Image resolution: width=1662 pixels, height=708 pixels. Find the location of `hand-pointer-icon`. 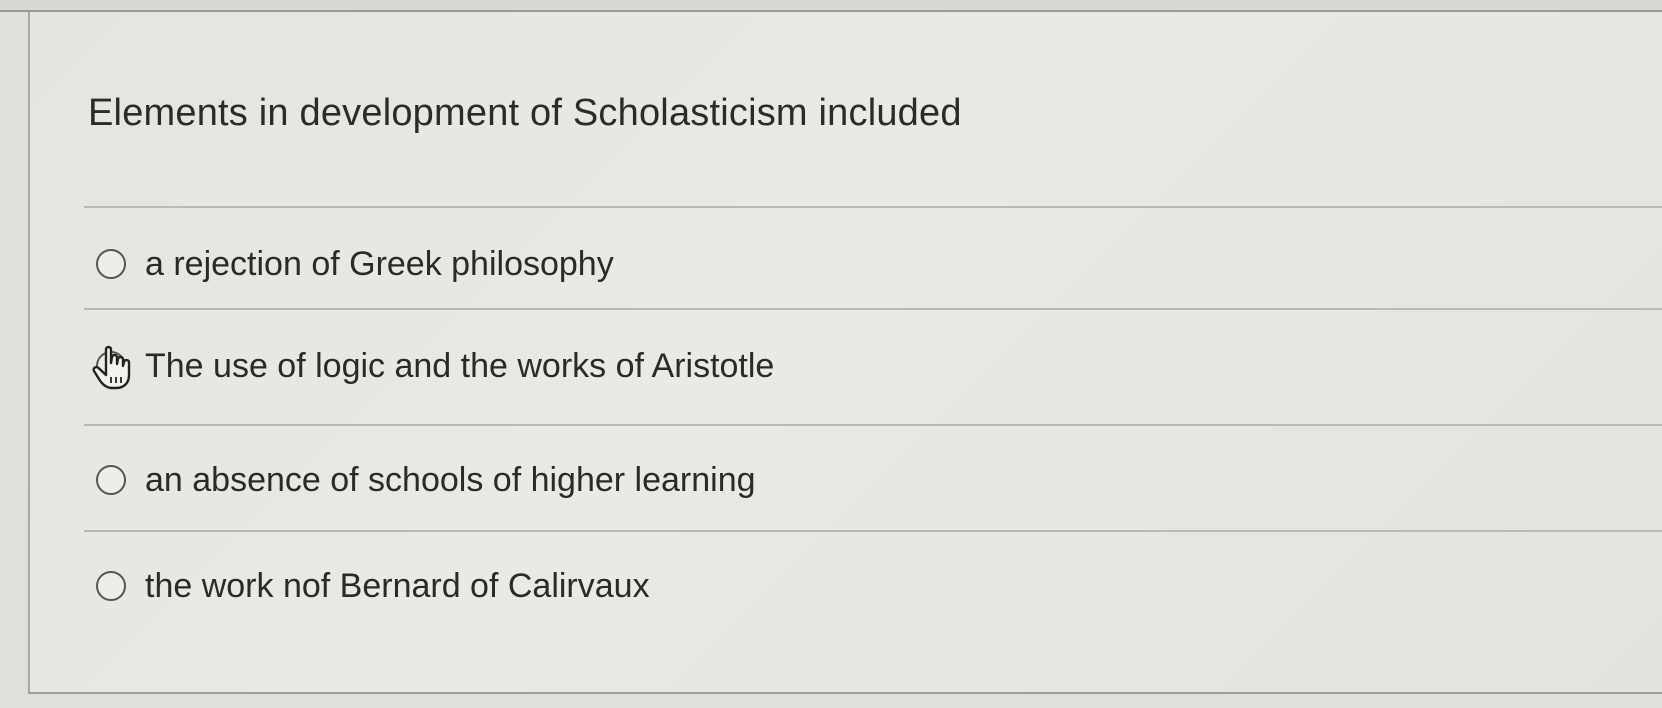

hand-pointer-icon is located at coordinates (111, 367).